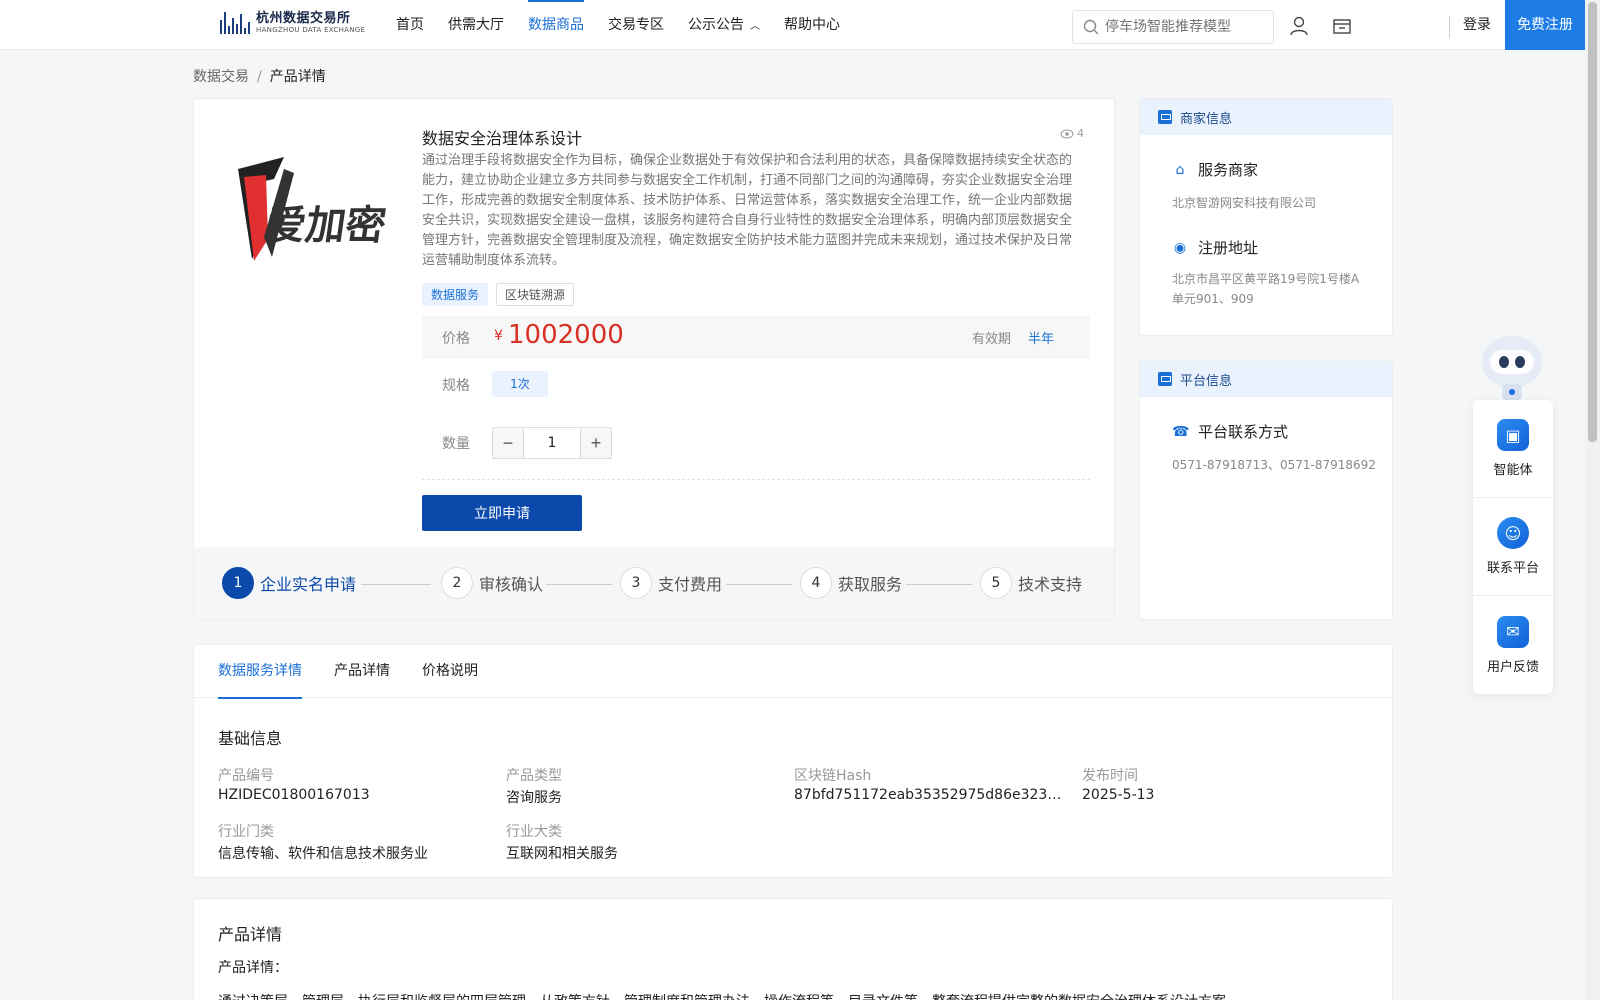 The height and width of the screenshot is (1000, 1600). What do you see at coordinates (562, 854) in the screenshot?
I see `industry-class-value: 互联网和相关服务` at bounding box center [562, 854].